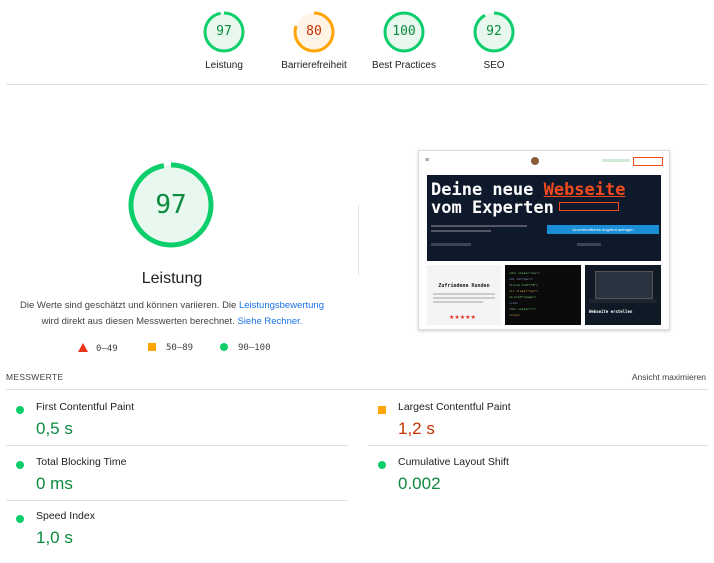 The height and width of the screenshot is (563, 714). What do you see at coordinates (427, 160) in the screenshot?
I see `menu-icon: ≡` at bounding box center [427, 160].